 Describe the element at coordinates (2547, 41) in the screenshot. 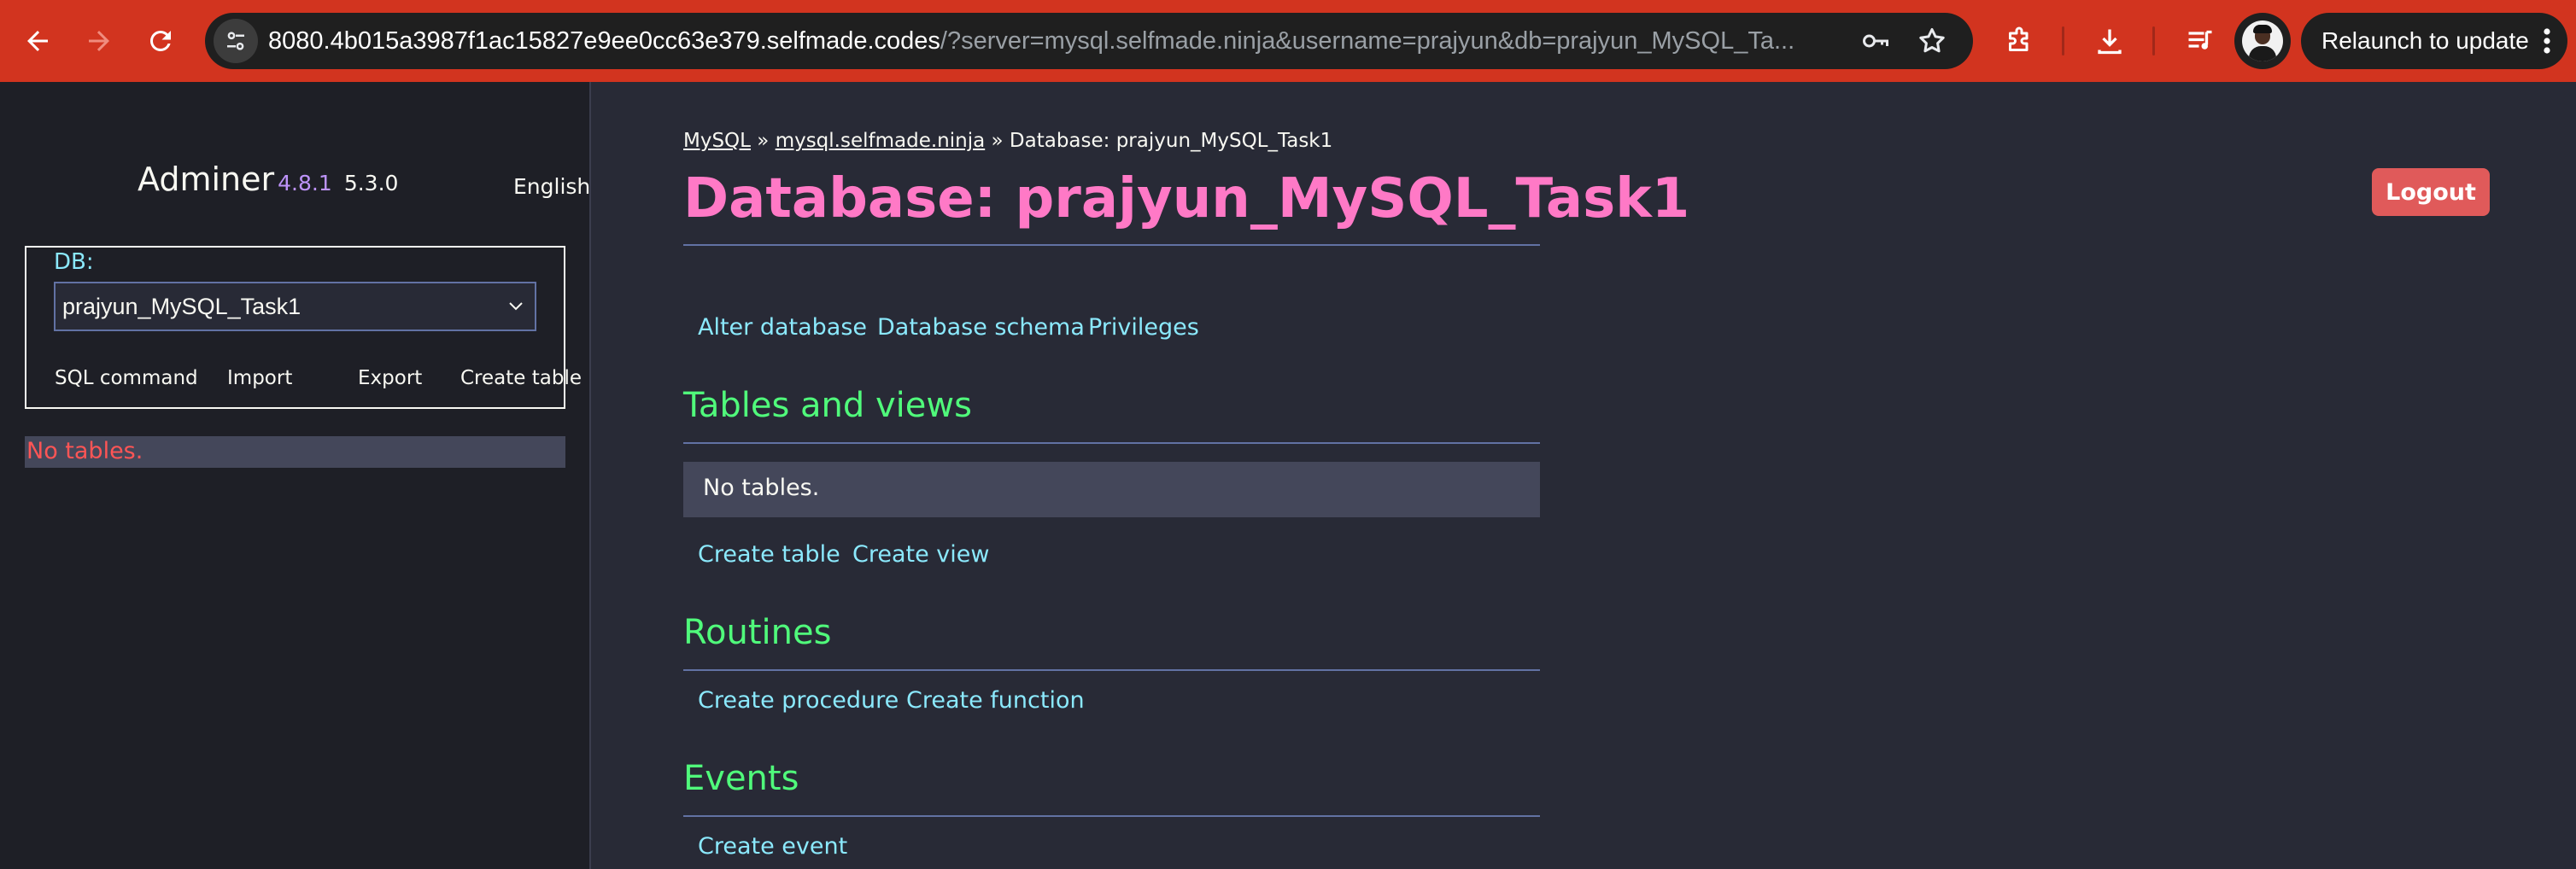

I see `menu-dots-icon` at that location.